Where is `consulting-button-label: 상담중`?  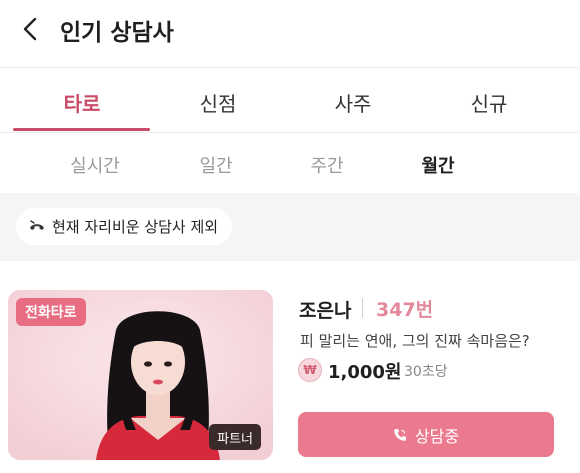 consulting-button-label: 상담중 is located at coordinates (437, 436).